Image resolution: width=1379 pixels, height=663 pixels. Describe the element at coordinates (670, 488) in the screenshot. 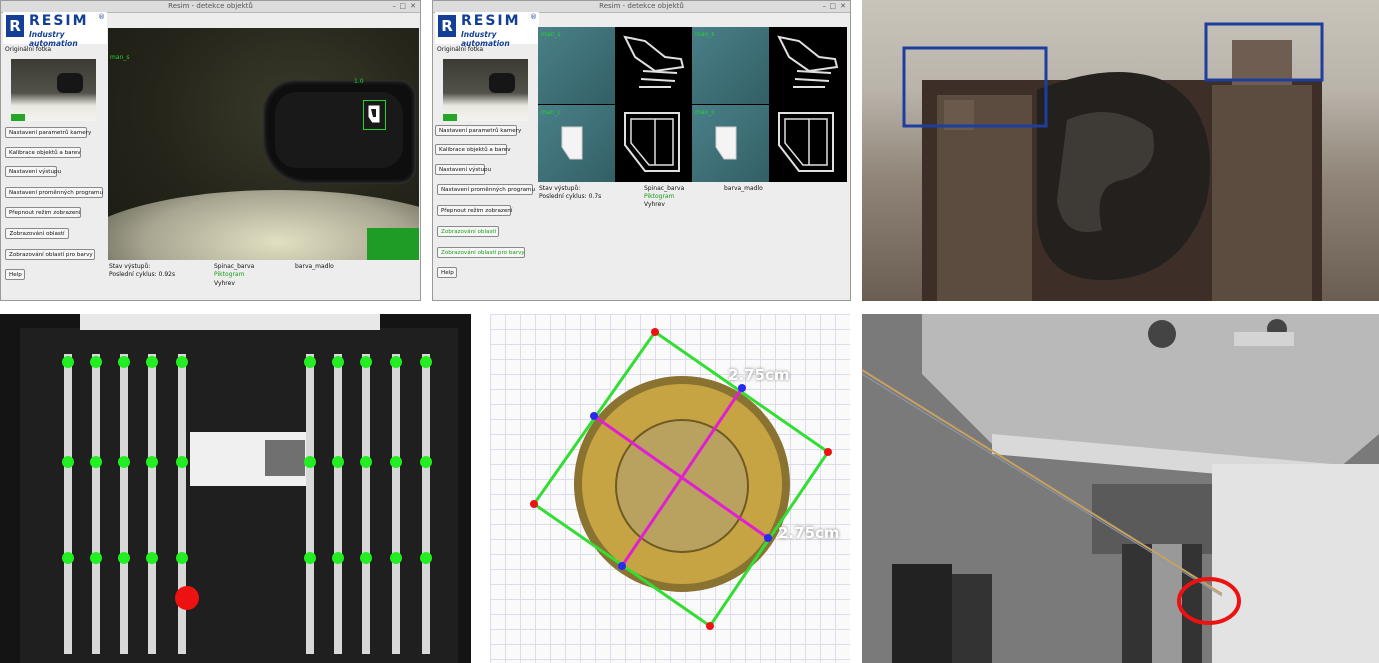

I see `coin-measurement-photo: 2.75cm 2.75cm` at that location.